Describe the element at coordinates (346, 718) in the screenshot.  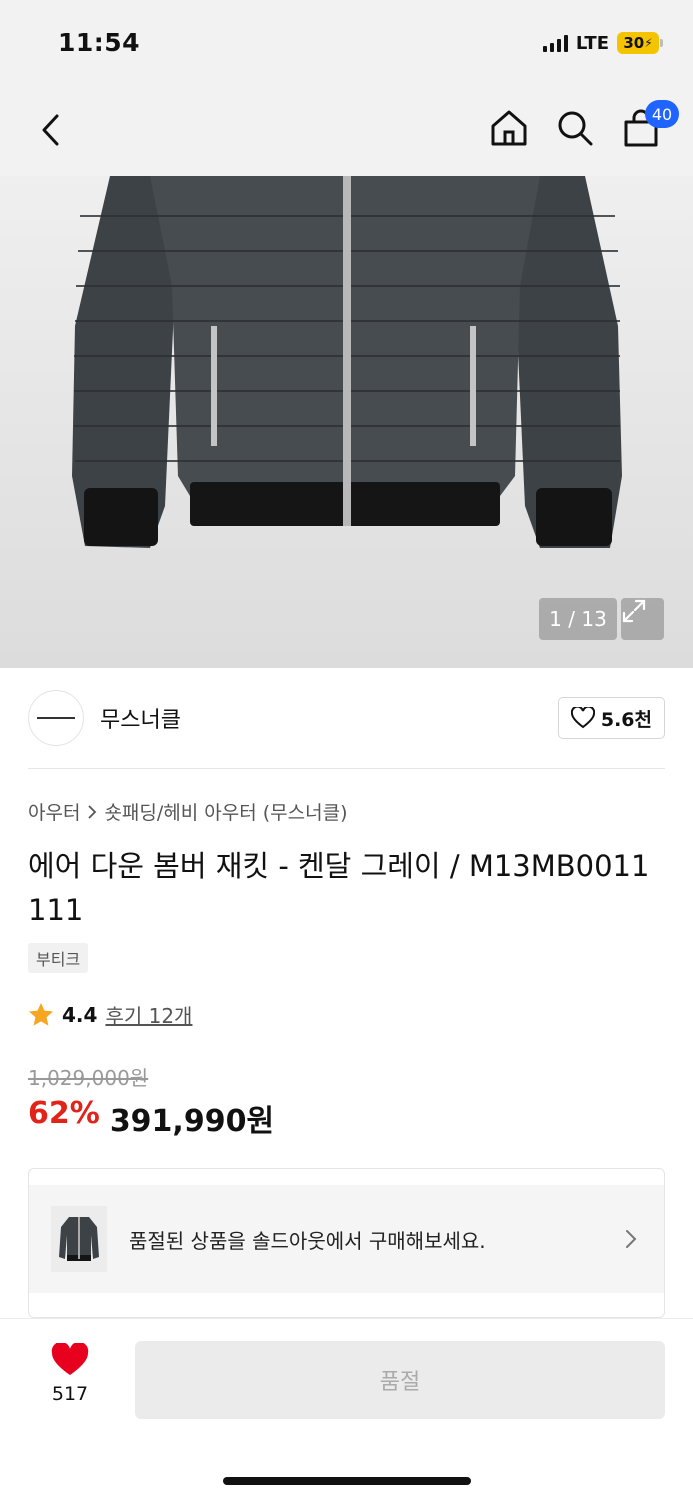
I see `brand-row: 무스너클 5.6천` at that location.